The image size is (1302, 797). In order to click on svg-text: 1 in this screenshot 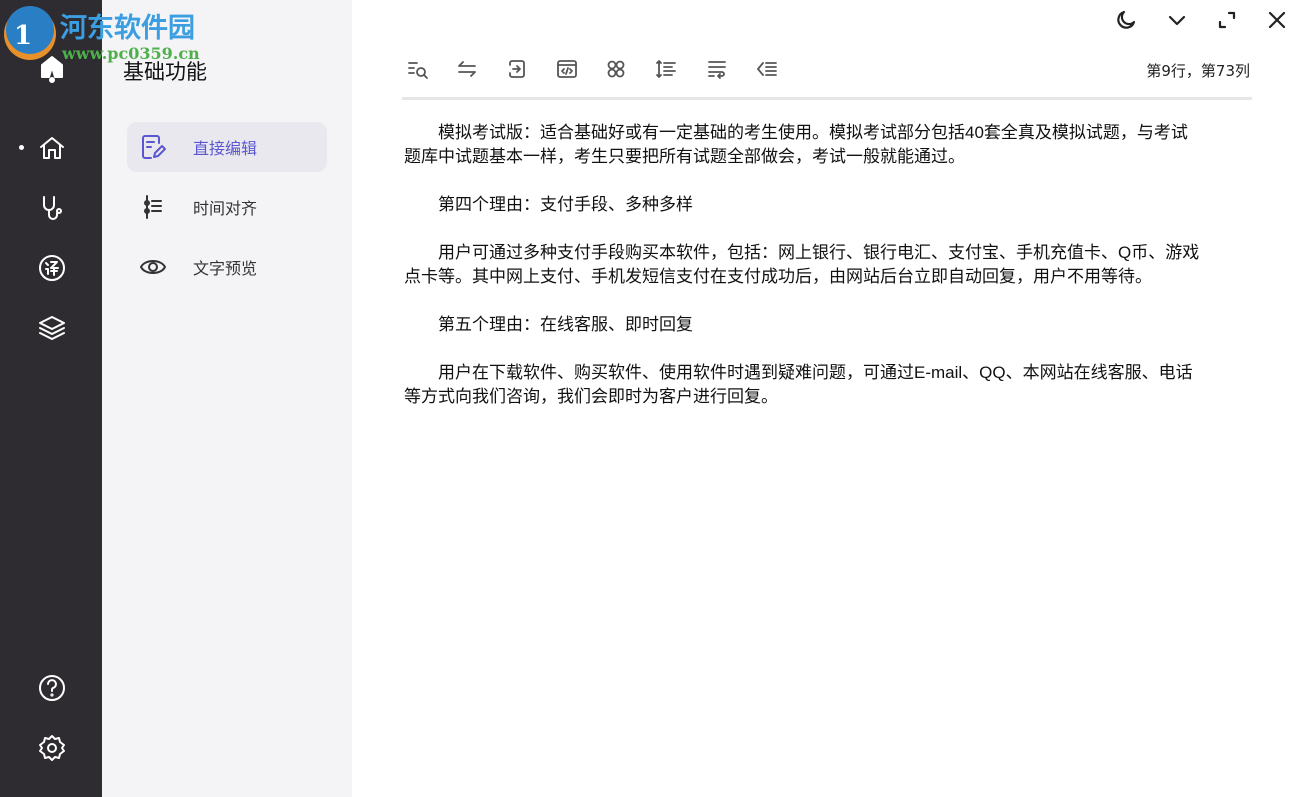, I will do `click(23, 36)`.